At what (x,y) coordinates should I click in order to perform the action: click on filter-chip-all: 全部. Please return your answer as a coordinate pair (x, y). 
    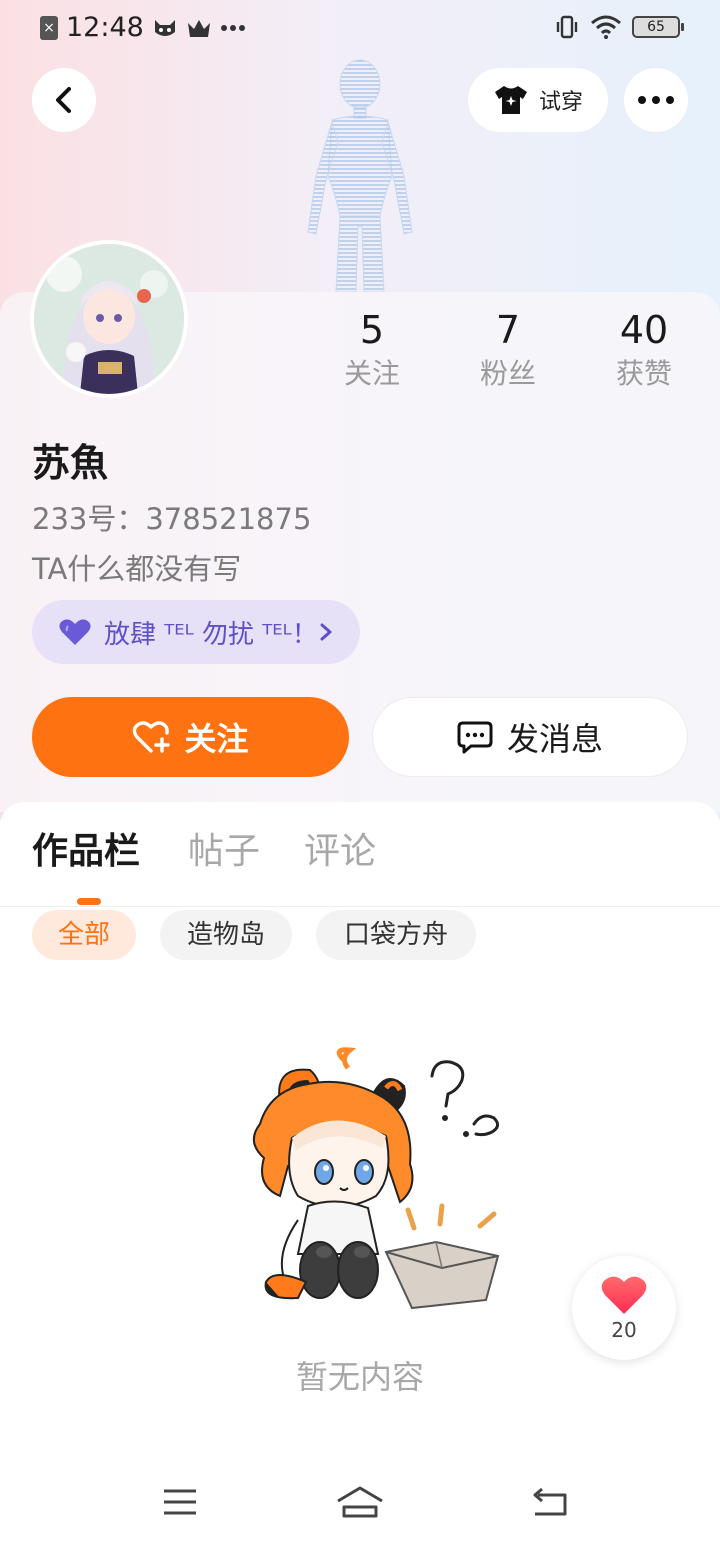
    Looking at the image, I should click on (84, 935).